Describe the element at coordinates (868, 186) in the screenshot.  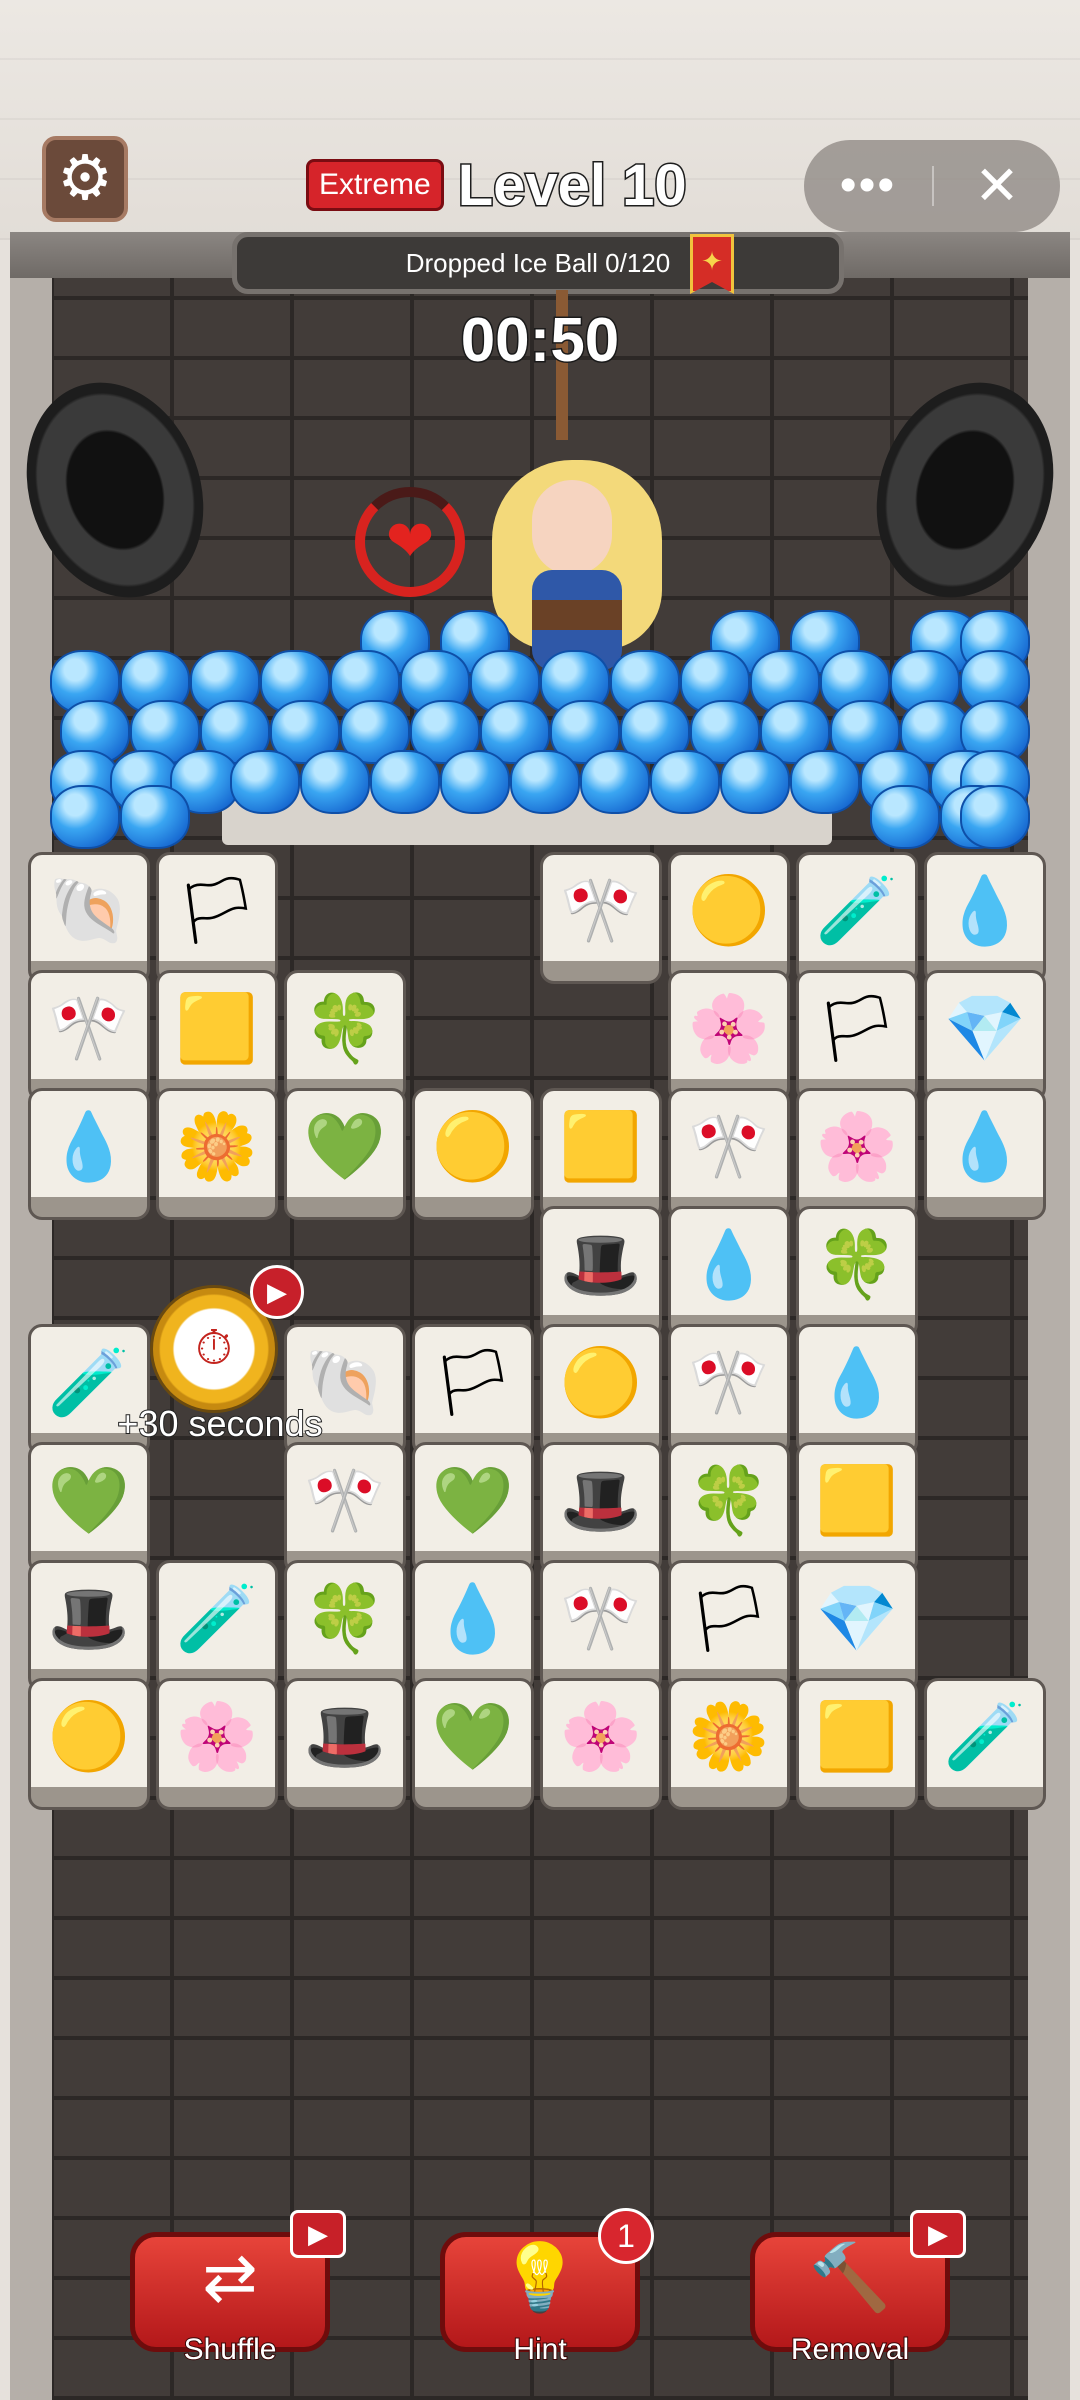
I see `more-options-button: •••` at that location.